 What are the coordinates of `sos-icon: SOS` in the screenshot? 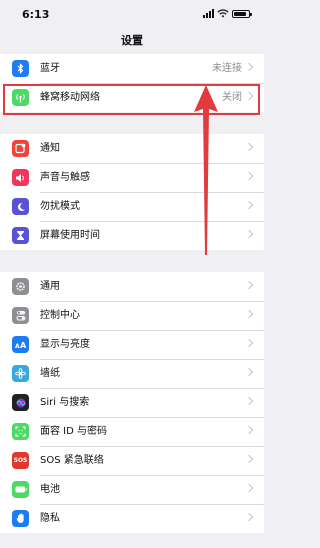 It's located at (20, 460).